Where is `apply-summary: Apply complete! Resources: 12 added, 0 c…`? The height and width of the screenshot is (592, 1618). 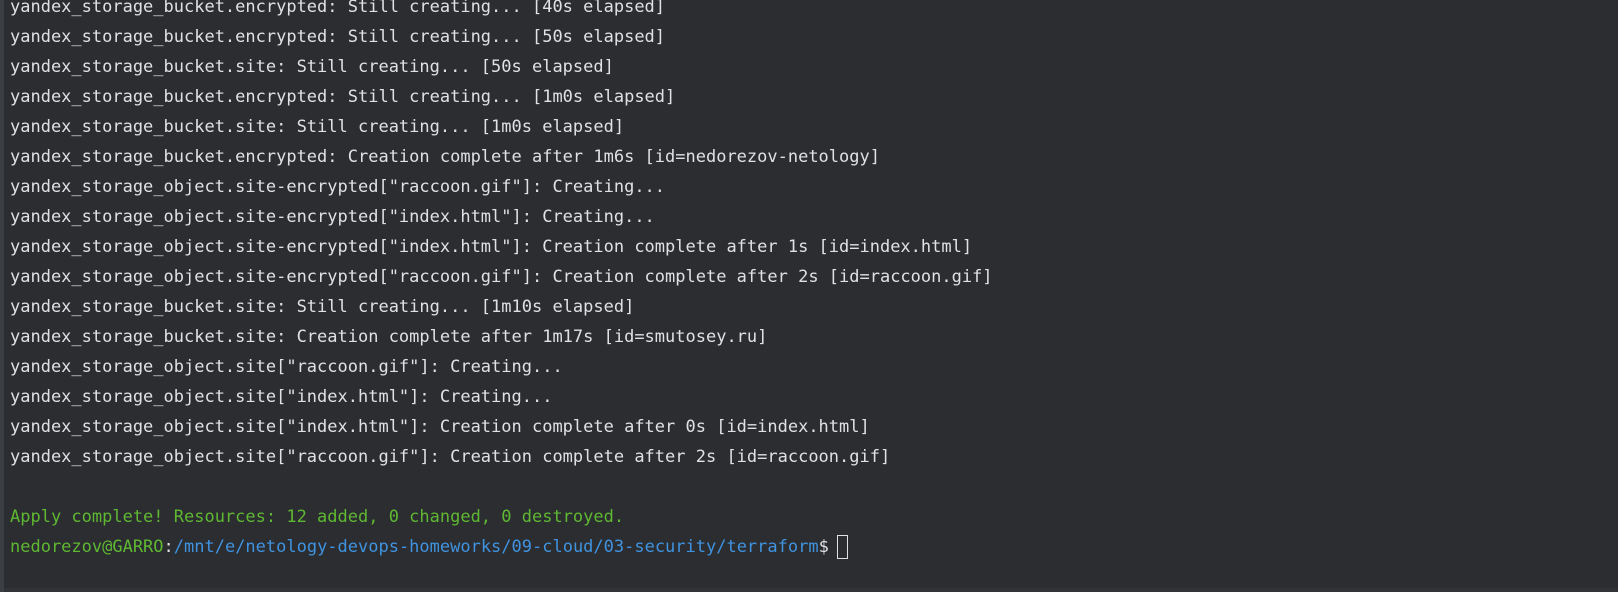 apply-summary: Apply complete! Resources: 12 added, 0 c… is located at coordinates (317, 517).